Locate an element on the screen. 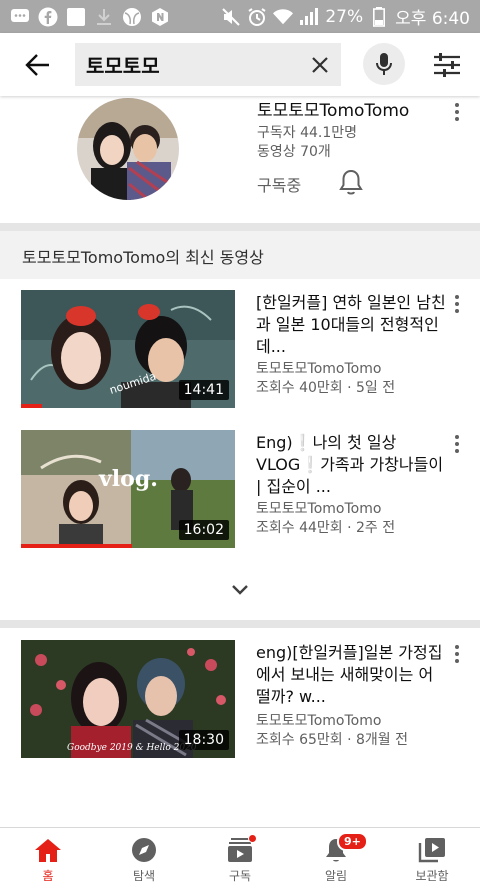 The width and height of the screenshot is (480, 891). nav-explore: 탐색 is located at coordinates (144, 859).